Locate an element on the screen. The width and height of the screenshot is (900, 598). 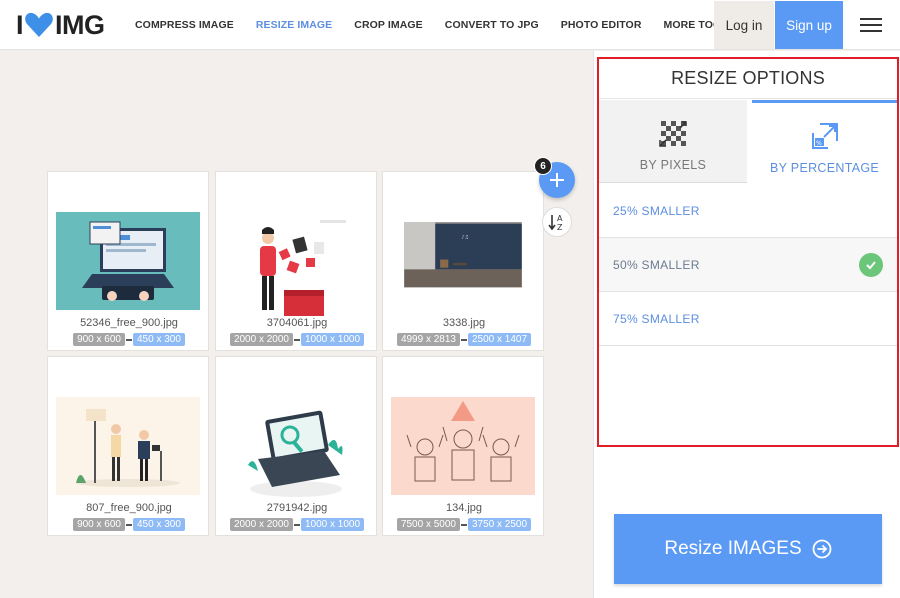
arrow-right-circle-icon is located at coordinates (822, 549).